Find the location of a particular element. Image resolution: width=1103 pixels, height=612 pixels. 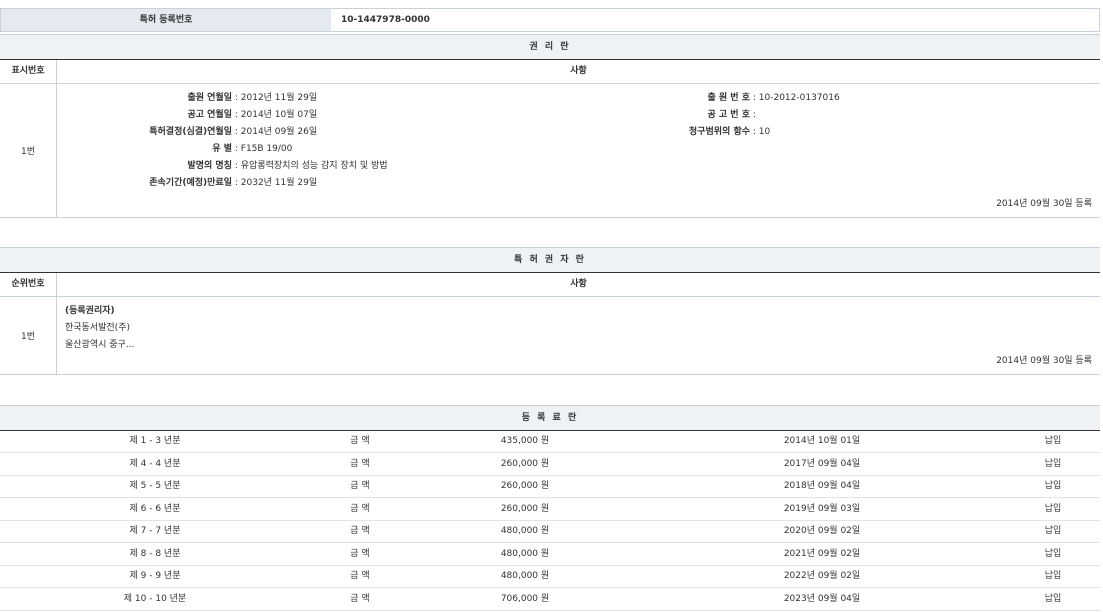

fee-row: 제 1 - 3 년분 금 액 435,000 원 2014년 10월 01일 납입 is located at coordinates (550, 442).